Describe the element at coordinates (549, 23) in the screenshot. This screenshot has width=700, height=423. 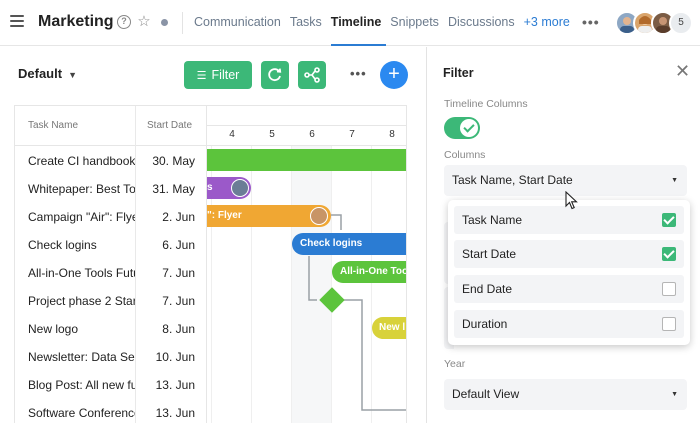
I see `more-tabs-link: +3 more` at that location.